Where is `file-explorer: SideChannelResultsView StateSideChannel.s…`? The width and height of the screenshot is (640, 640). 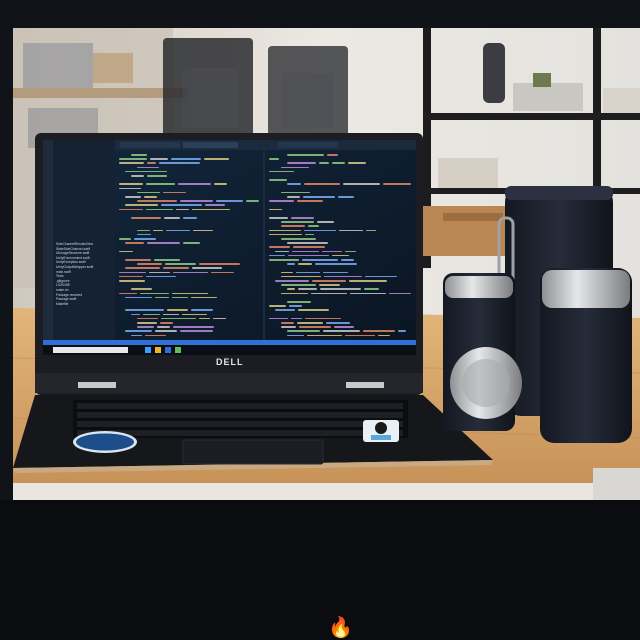 file-explorer: SideChannelResultsView StateSideChannel.s… is located at coordinates (85, 274).